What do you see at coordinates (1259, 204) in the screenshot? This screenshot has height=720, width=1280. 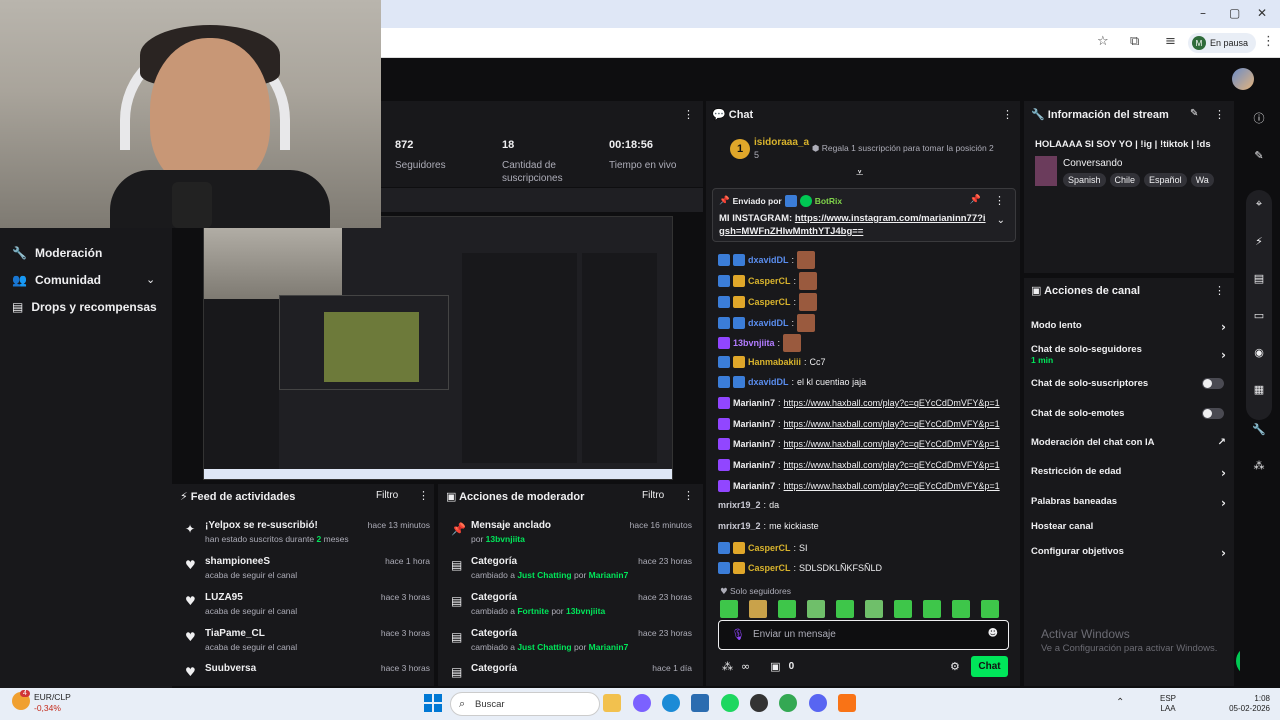 I see `clip-icon: ⌖` at bounding box center [1259, 204].